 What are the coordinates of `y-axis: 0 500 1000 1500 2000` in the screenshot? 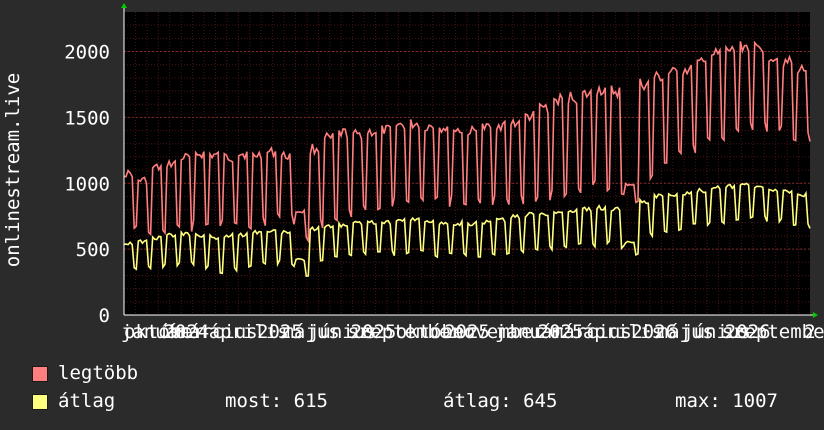 It's located at (95, 165).